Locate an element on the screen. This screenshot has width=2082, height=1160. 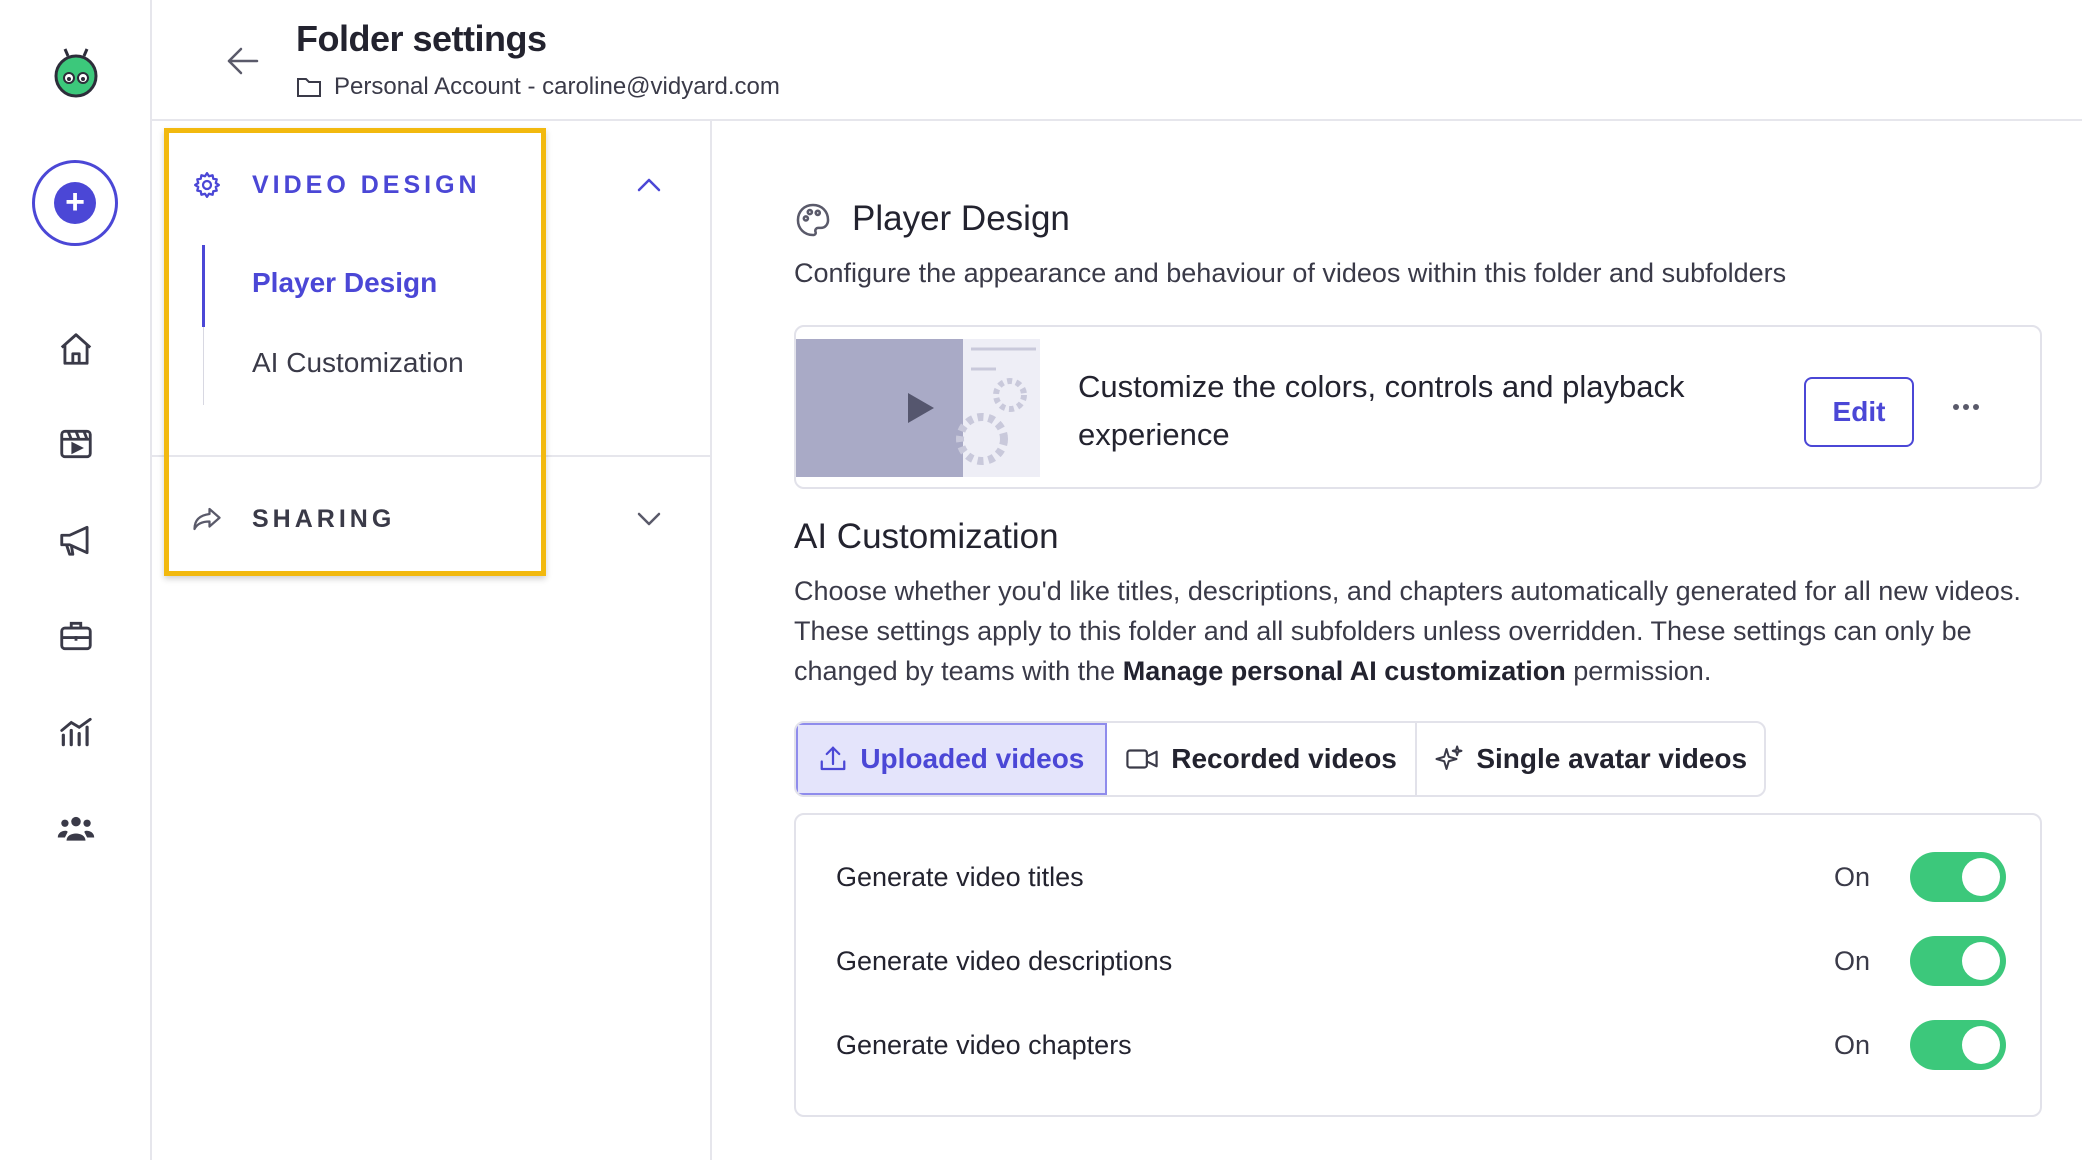
section-video-design: VIDEO DESIGN is located at coordinates (432, 185).